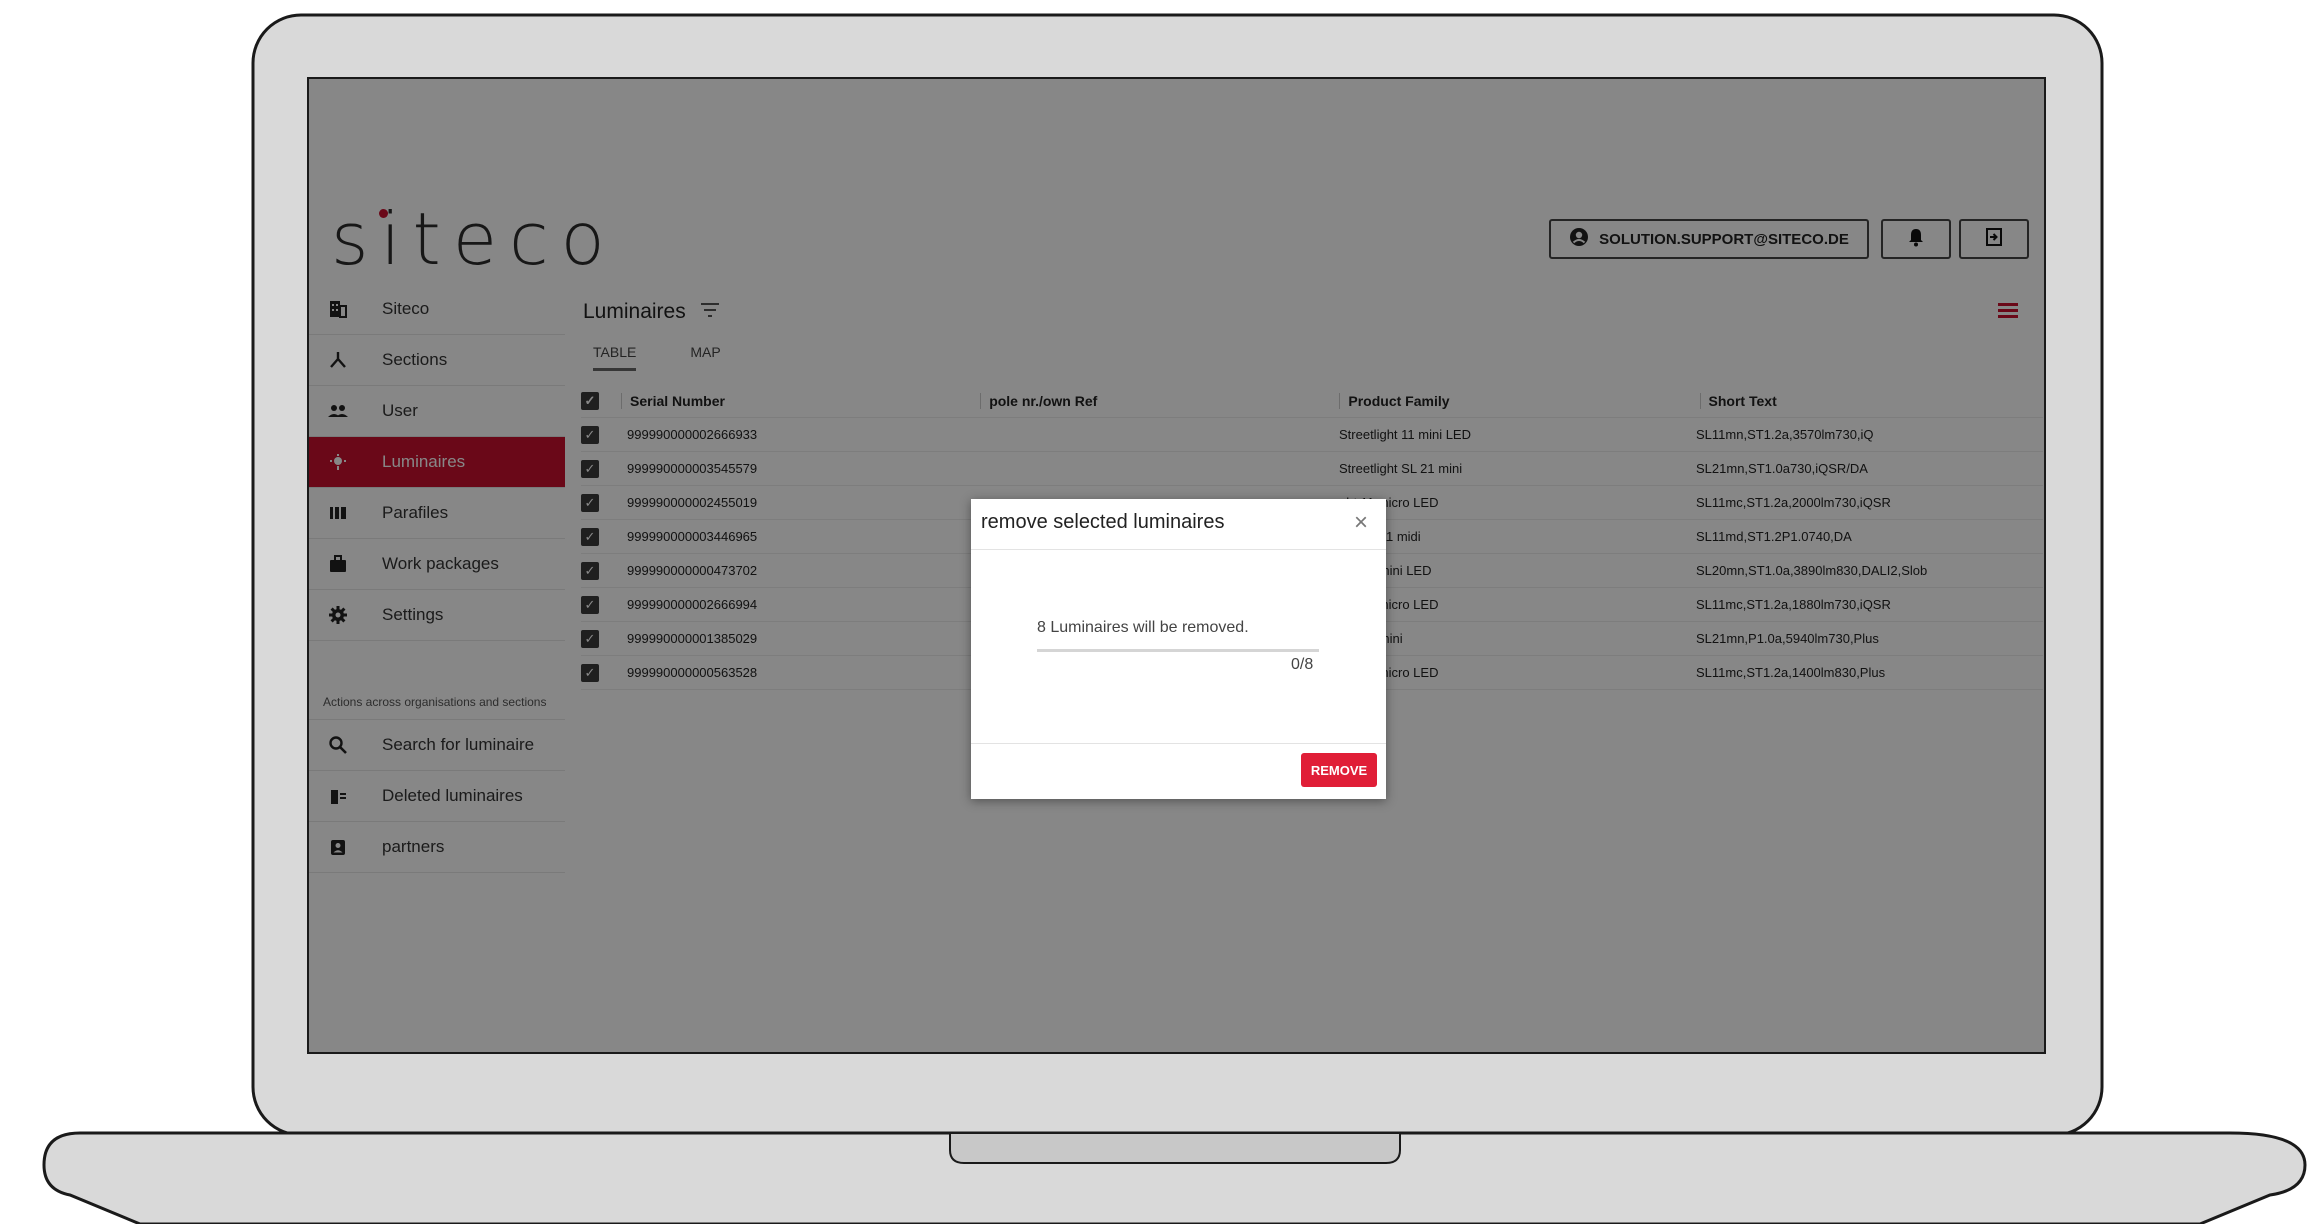 The width and height of the screenshot is (2311, 1224). I want to click on removal-progress-count: 0/8, so click(1302, 664).